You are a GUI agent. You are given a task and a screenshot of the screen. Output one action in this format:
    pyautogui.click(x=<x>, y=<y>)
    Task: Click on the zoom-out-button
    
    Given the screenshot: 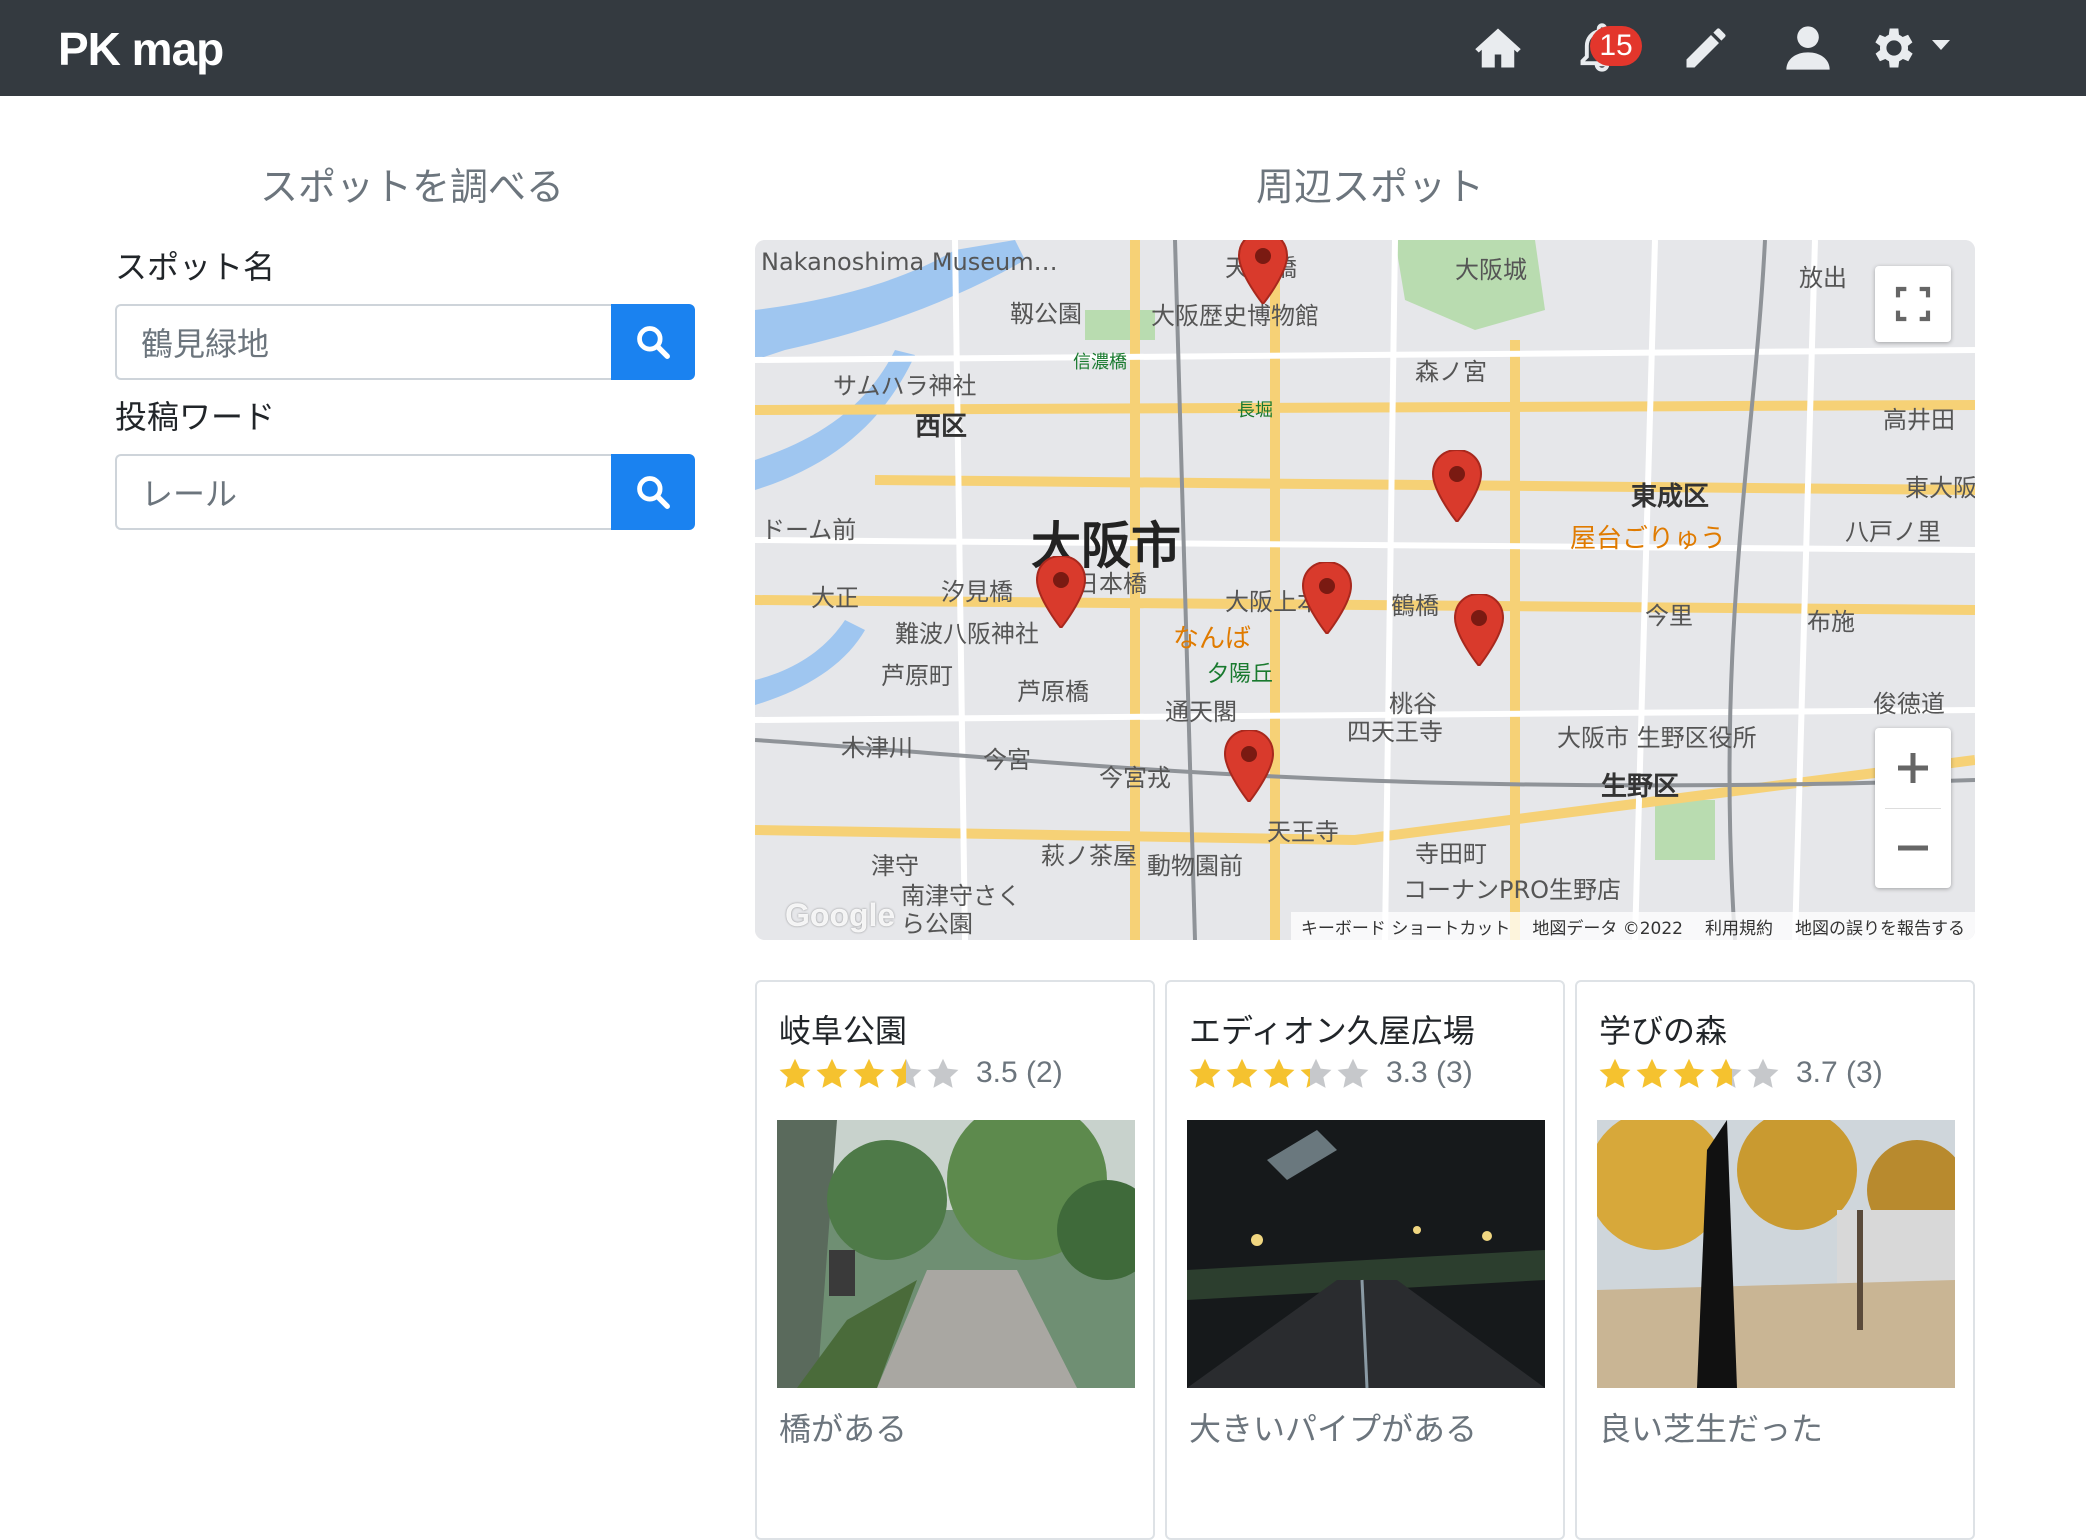 What is the action you would take?
    pyautogui.click(x=1913, y=848)
    